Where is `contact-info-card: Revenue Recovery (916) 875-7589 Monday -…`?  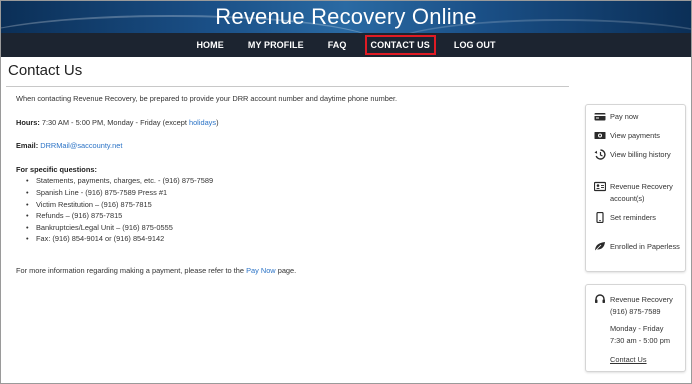 contact-info-card: Revenue Recovery (916) 875-7589 Monday -… is located at coordinates (635, 328).